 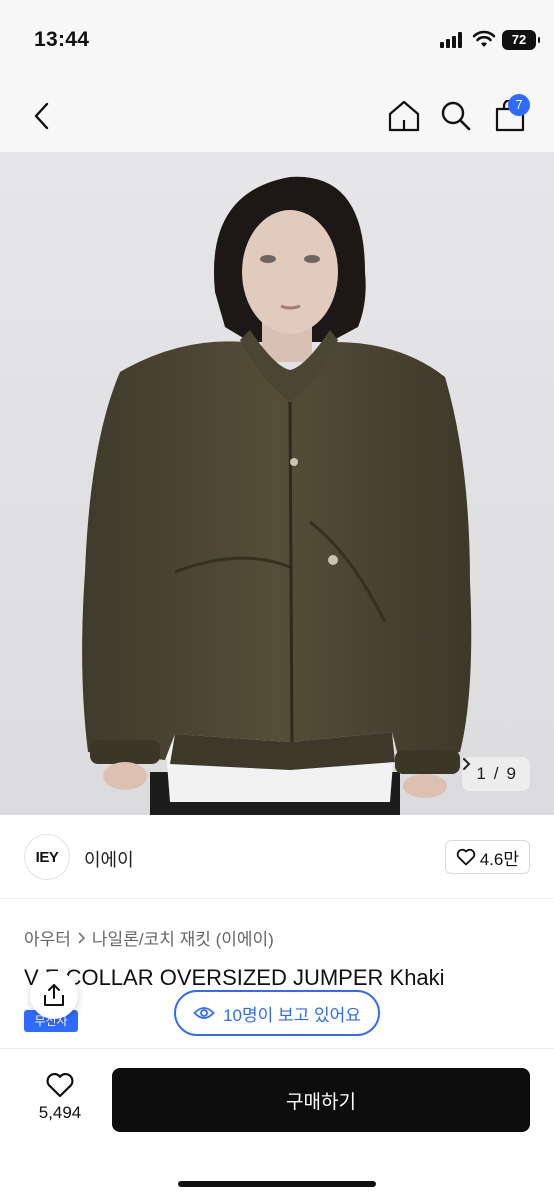 I want to click on viewers-indicator: 10명이 보고 있어요, so click(x=277, y=1013).